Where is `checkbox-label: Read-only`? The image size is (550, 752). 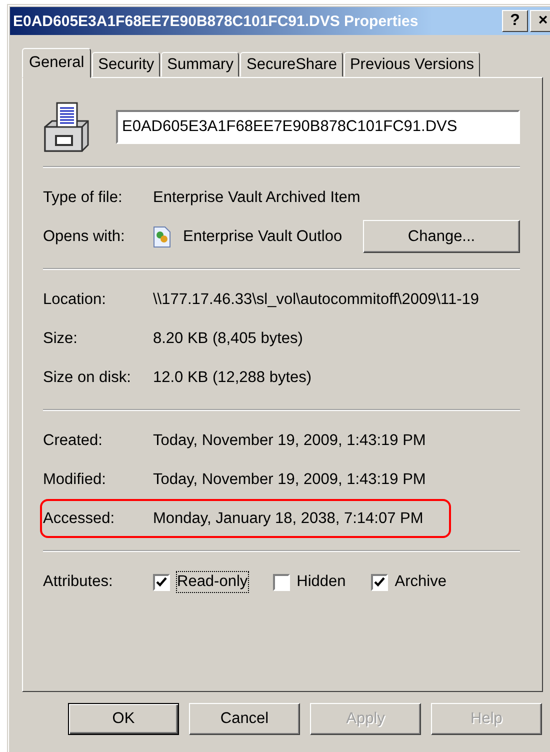
checkbox-label: Read-only is located at coordinates (212, 582).